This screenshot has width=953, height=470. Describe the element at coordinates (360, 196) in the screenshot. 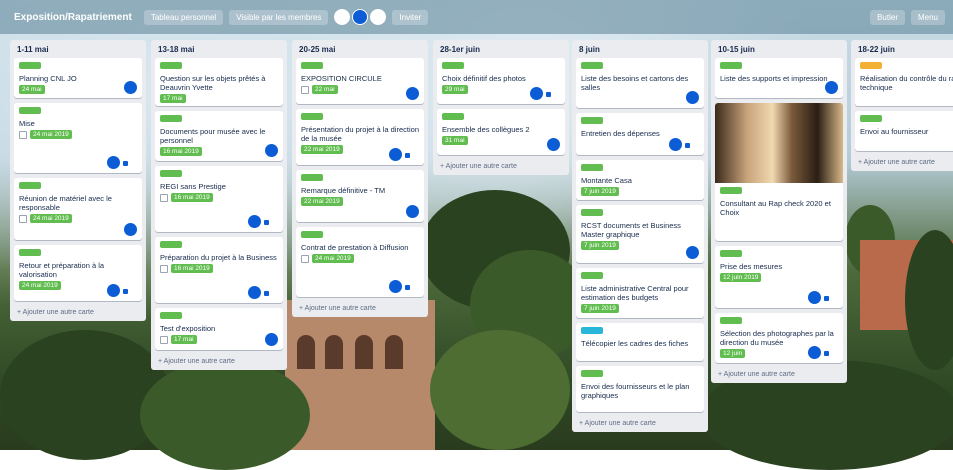

I see `card: Remarque définitive - TM 22 mai 2019` at that location.